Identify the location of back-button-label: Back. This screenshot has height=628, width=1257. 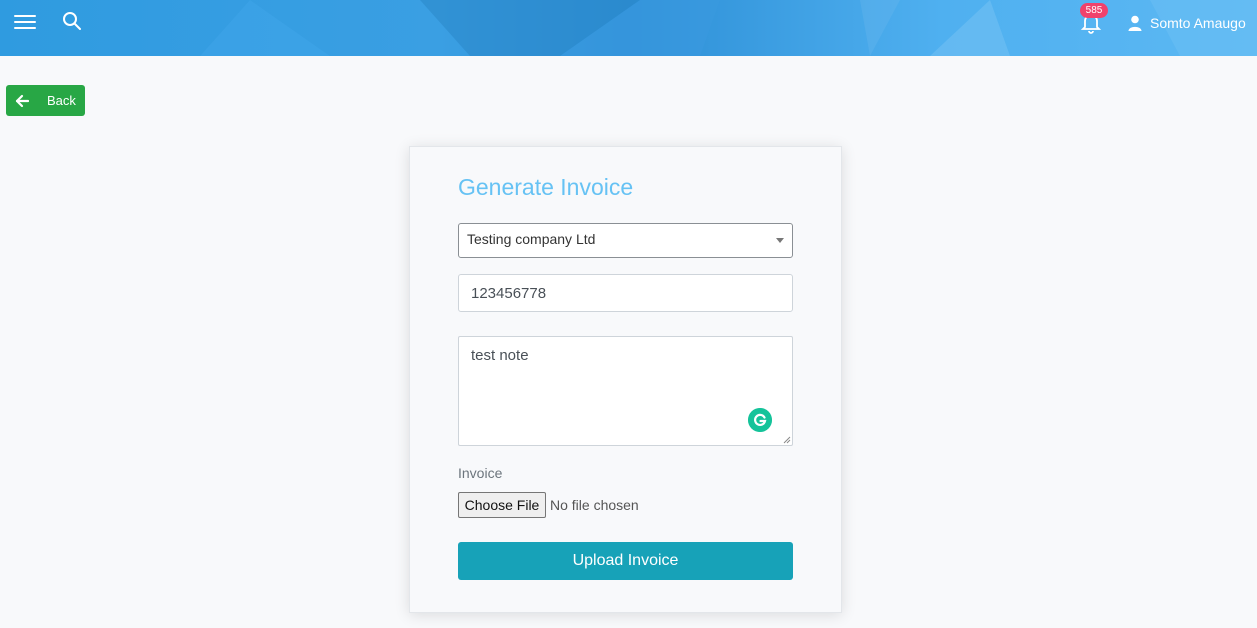
(61, 100).